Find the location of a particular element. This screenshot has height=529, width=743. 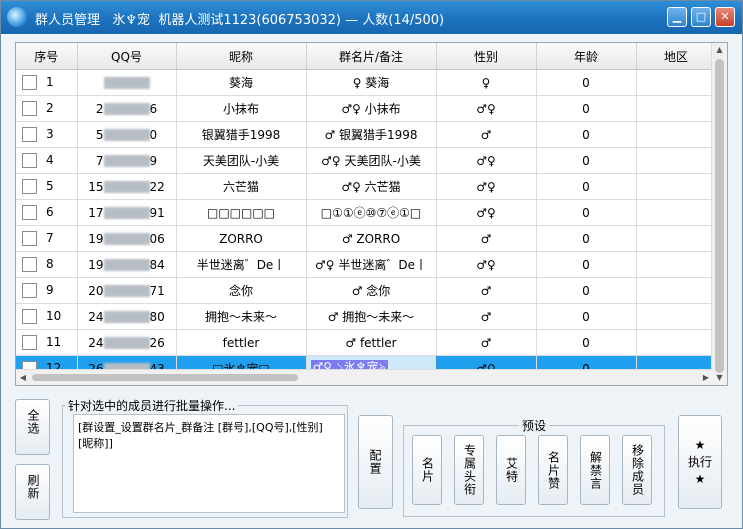

table-row: 7 19 06 ZORRO ♂ ZORRO ♂ 0 is located at coordinates (366, 238).